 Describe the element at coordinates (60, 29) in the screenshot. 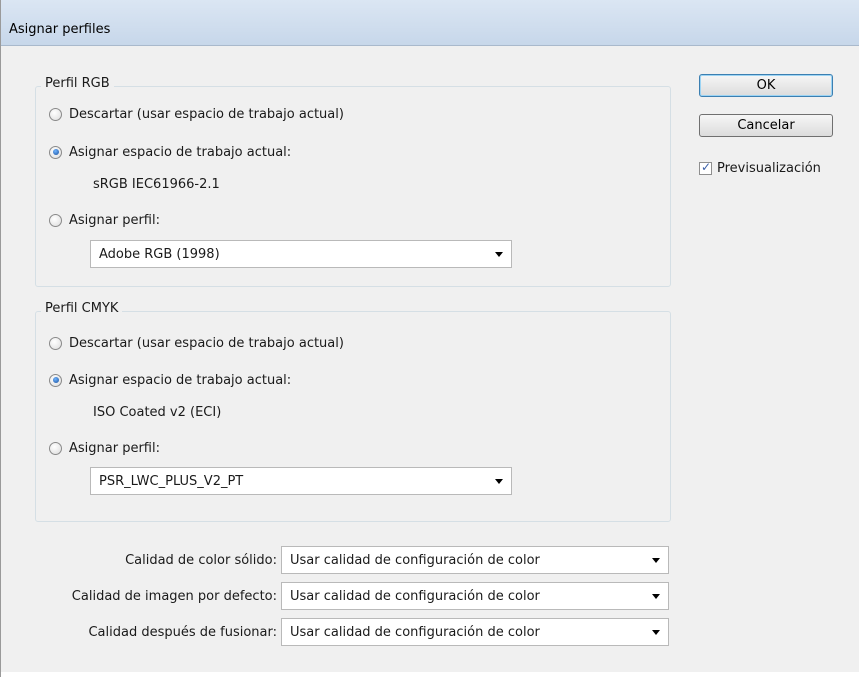

I see `window-title: Asignar perfiles` at that location.